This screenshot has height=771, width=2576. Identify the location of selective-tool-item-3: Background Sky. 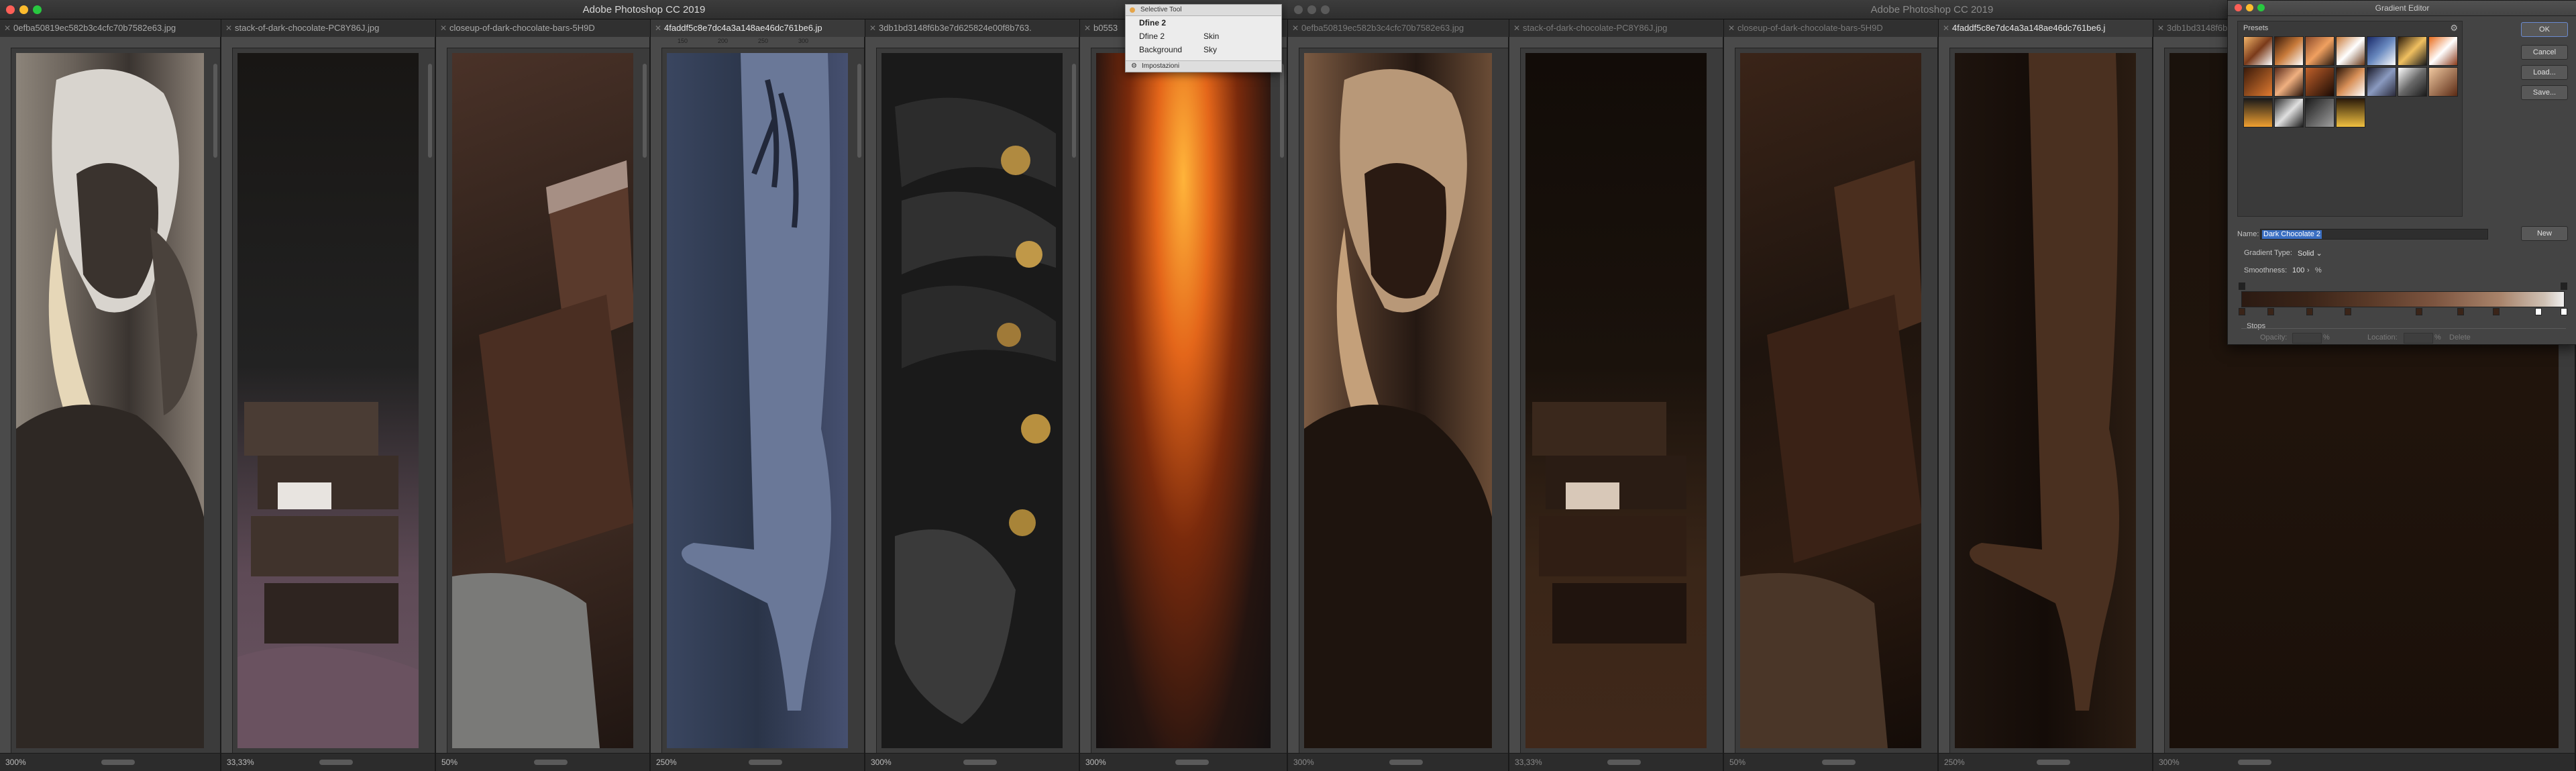
(1203, 49).